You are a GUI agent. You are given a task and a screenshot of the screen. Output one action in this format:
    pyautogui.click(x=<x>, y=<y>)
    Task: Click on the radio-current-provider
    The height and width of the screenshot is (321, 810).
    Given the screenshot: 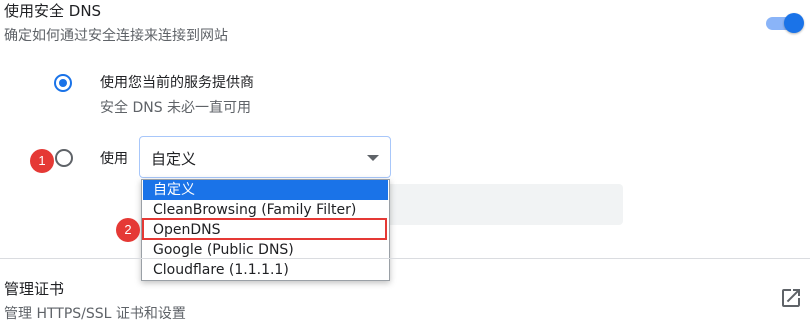 What is the action you would take?
    pyautogui.click(x=63, y=83)
    